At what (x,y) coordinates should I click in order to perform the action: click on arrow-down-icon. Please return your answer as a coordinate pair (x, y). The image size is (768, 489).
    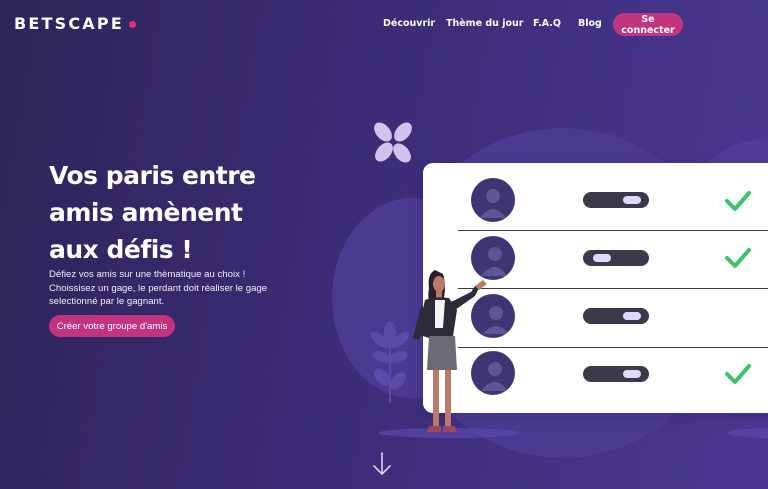
    Looking at the image, I should click on (382, 464).